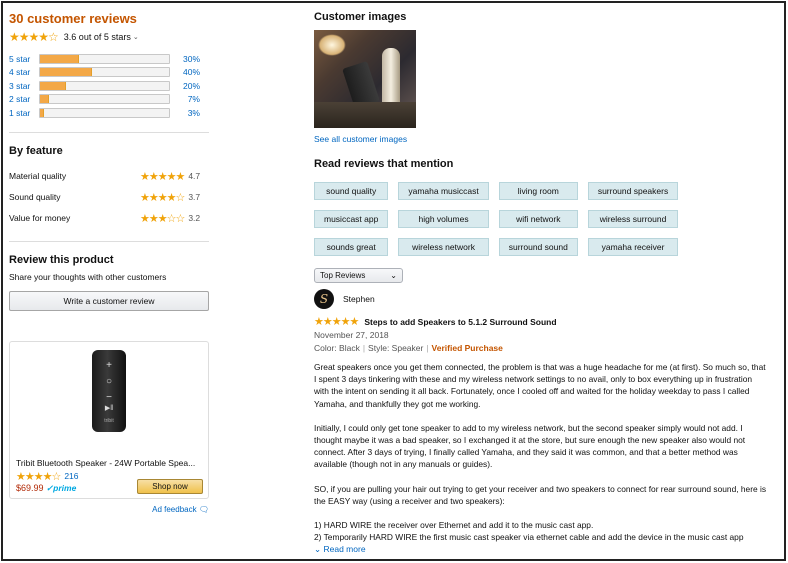 This screenshot has width=788, height=563. Describe the element at coordinates (109, 408) in the screenshot. I see `play-pause-icon: ▶‖` at that location.